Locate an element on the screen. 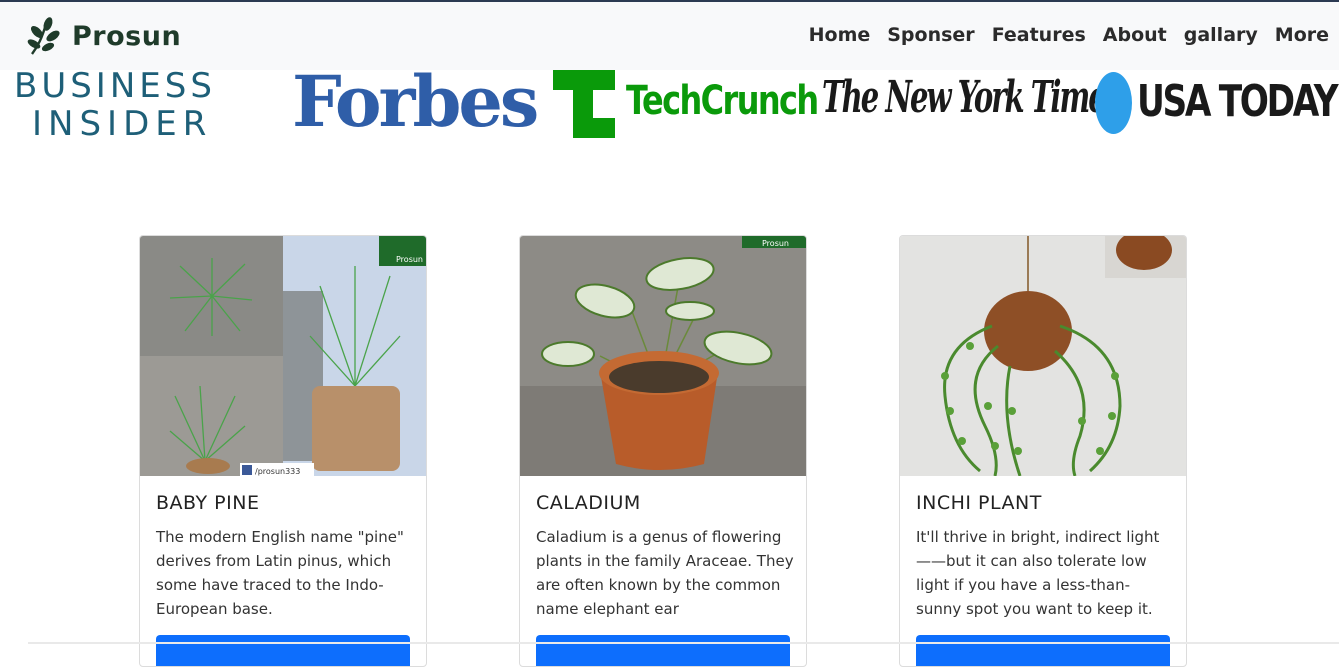 Image resolution: width=1339 pixels, height=667 pixels. business-insider-line1: BUSINESS is located at coordinates (115, 86).